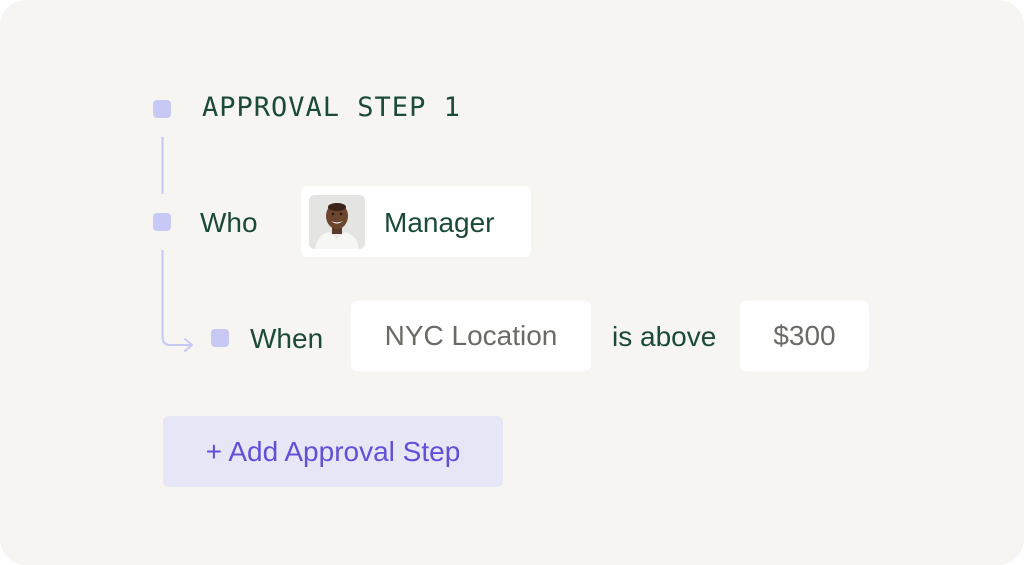  I want to click on connector-lines, so click(177, 244).